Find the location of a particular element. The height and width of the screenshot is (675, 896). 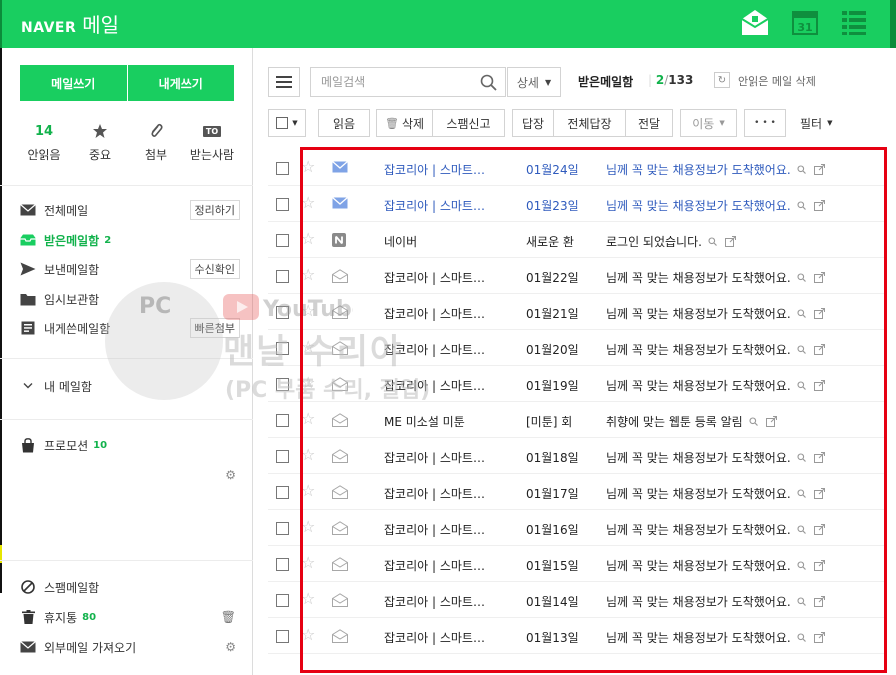

my-mailbox-toggle: 내 메일함 is located at coordinates (130, 386).